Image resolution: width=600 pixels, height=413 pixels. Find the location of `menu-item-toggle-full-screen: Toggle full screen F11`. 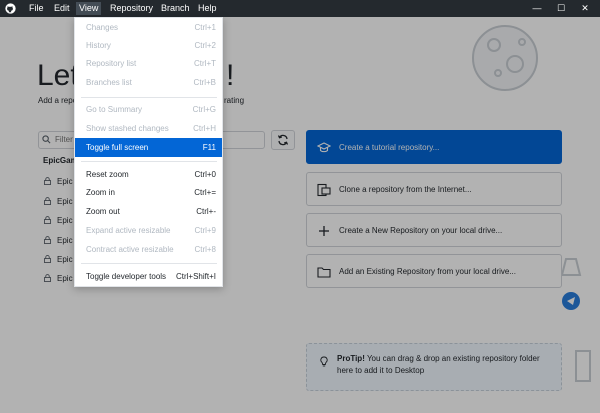

menu-item-toggle-full-screen: Toggle full screen F11 is located at coordinates (148, 147).